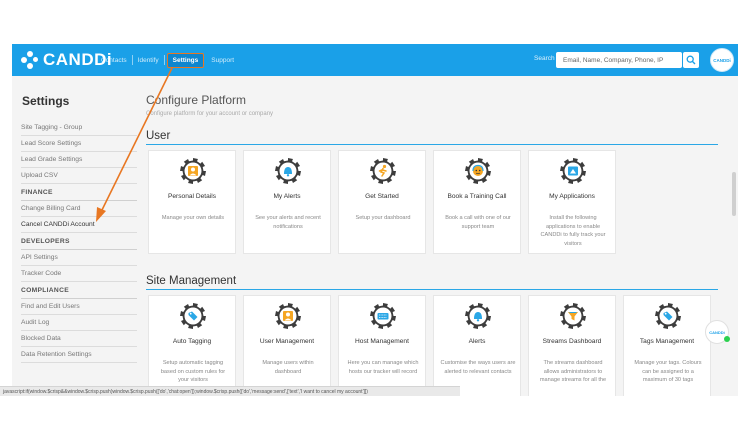 Image resolution: width=750 pixels, height=422 pixels. What do you see at coordinates (46, 101) in the screenshot?
I see `sidebar-title: Settings` at bounding box center [46, 101].